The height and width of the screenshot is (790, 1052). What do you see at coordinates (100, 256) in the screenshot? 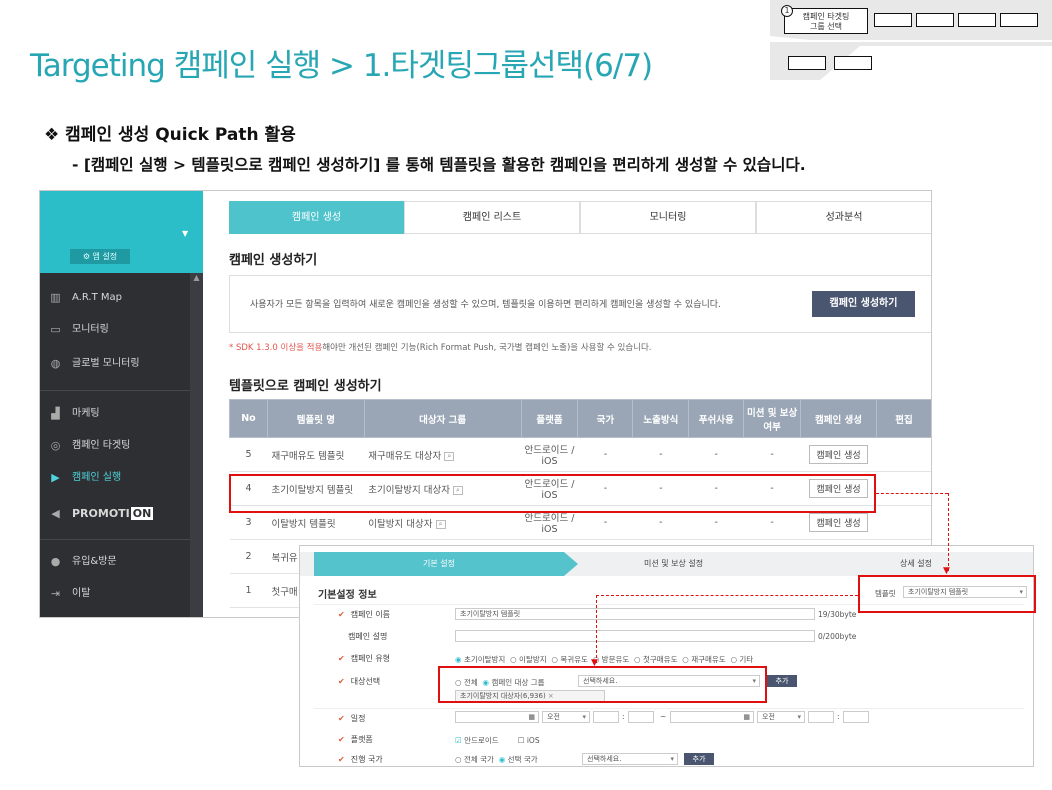
I see `app-settings-button: ⚙ 앱 설정` at bounding box center [100, 256].